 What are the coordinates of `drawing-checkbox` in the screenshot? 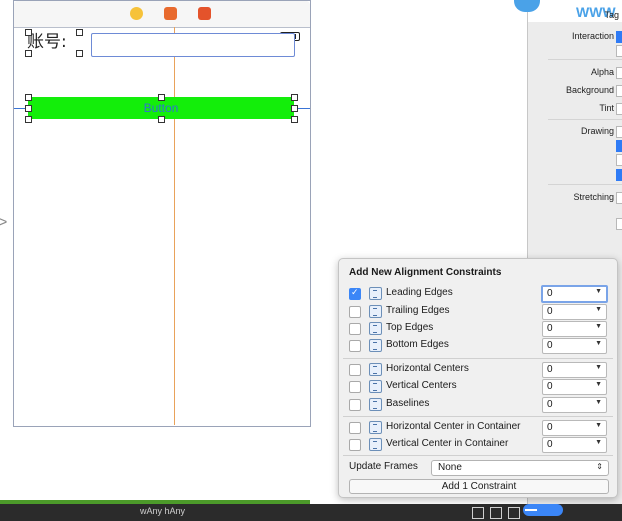 It's located at (619, 132).